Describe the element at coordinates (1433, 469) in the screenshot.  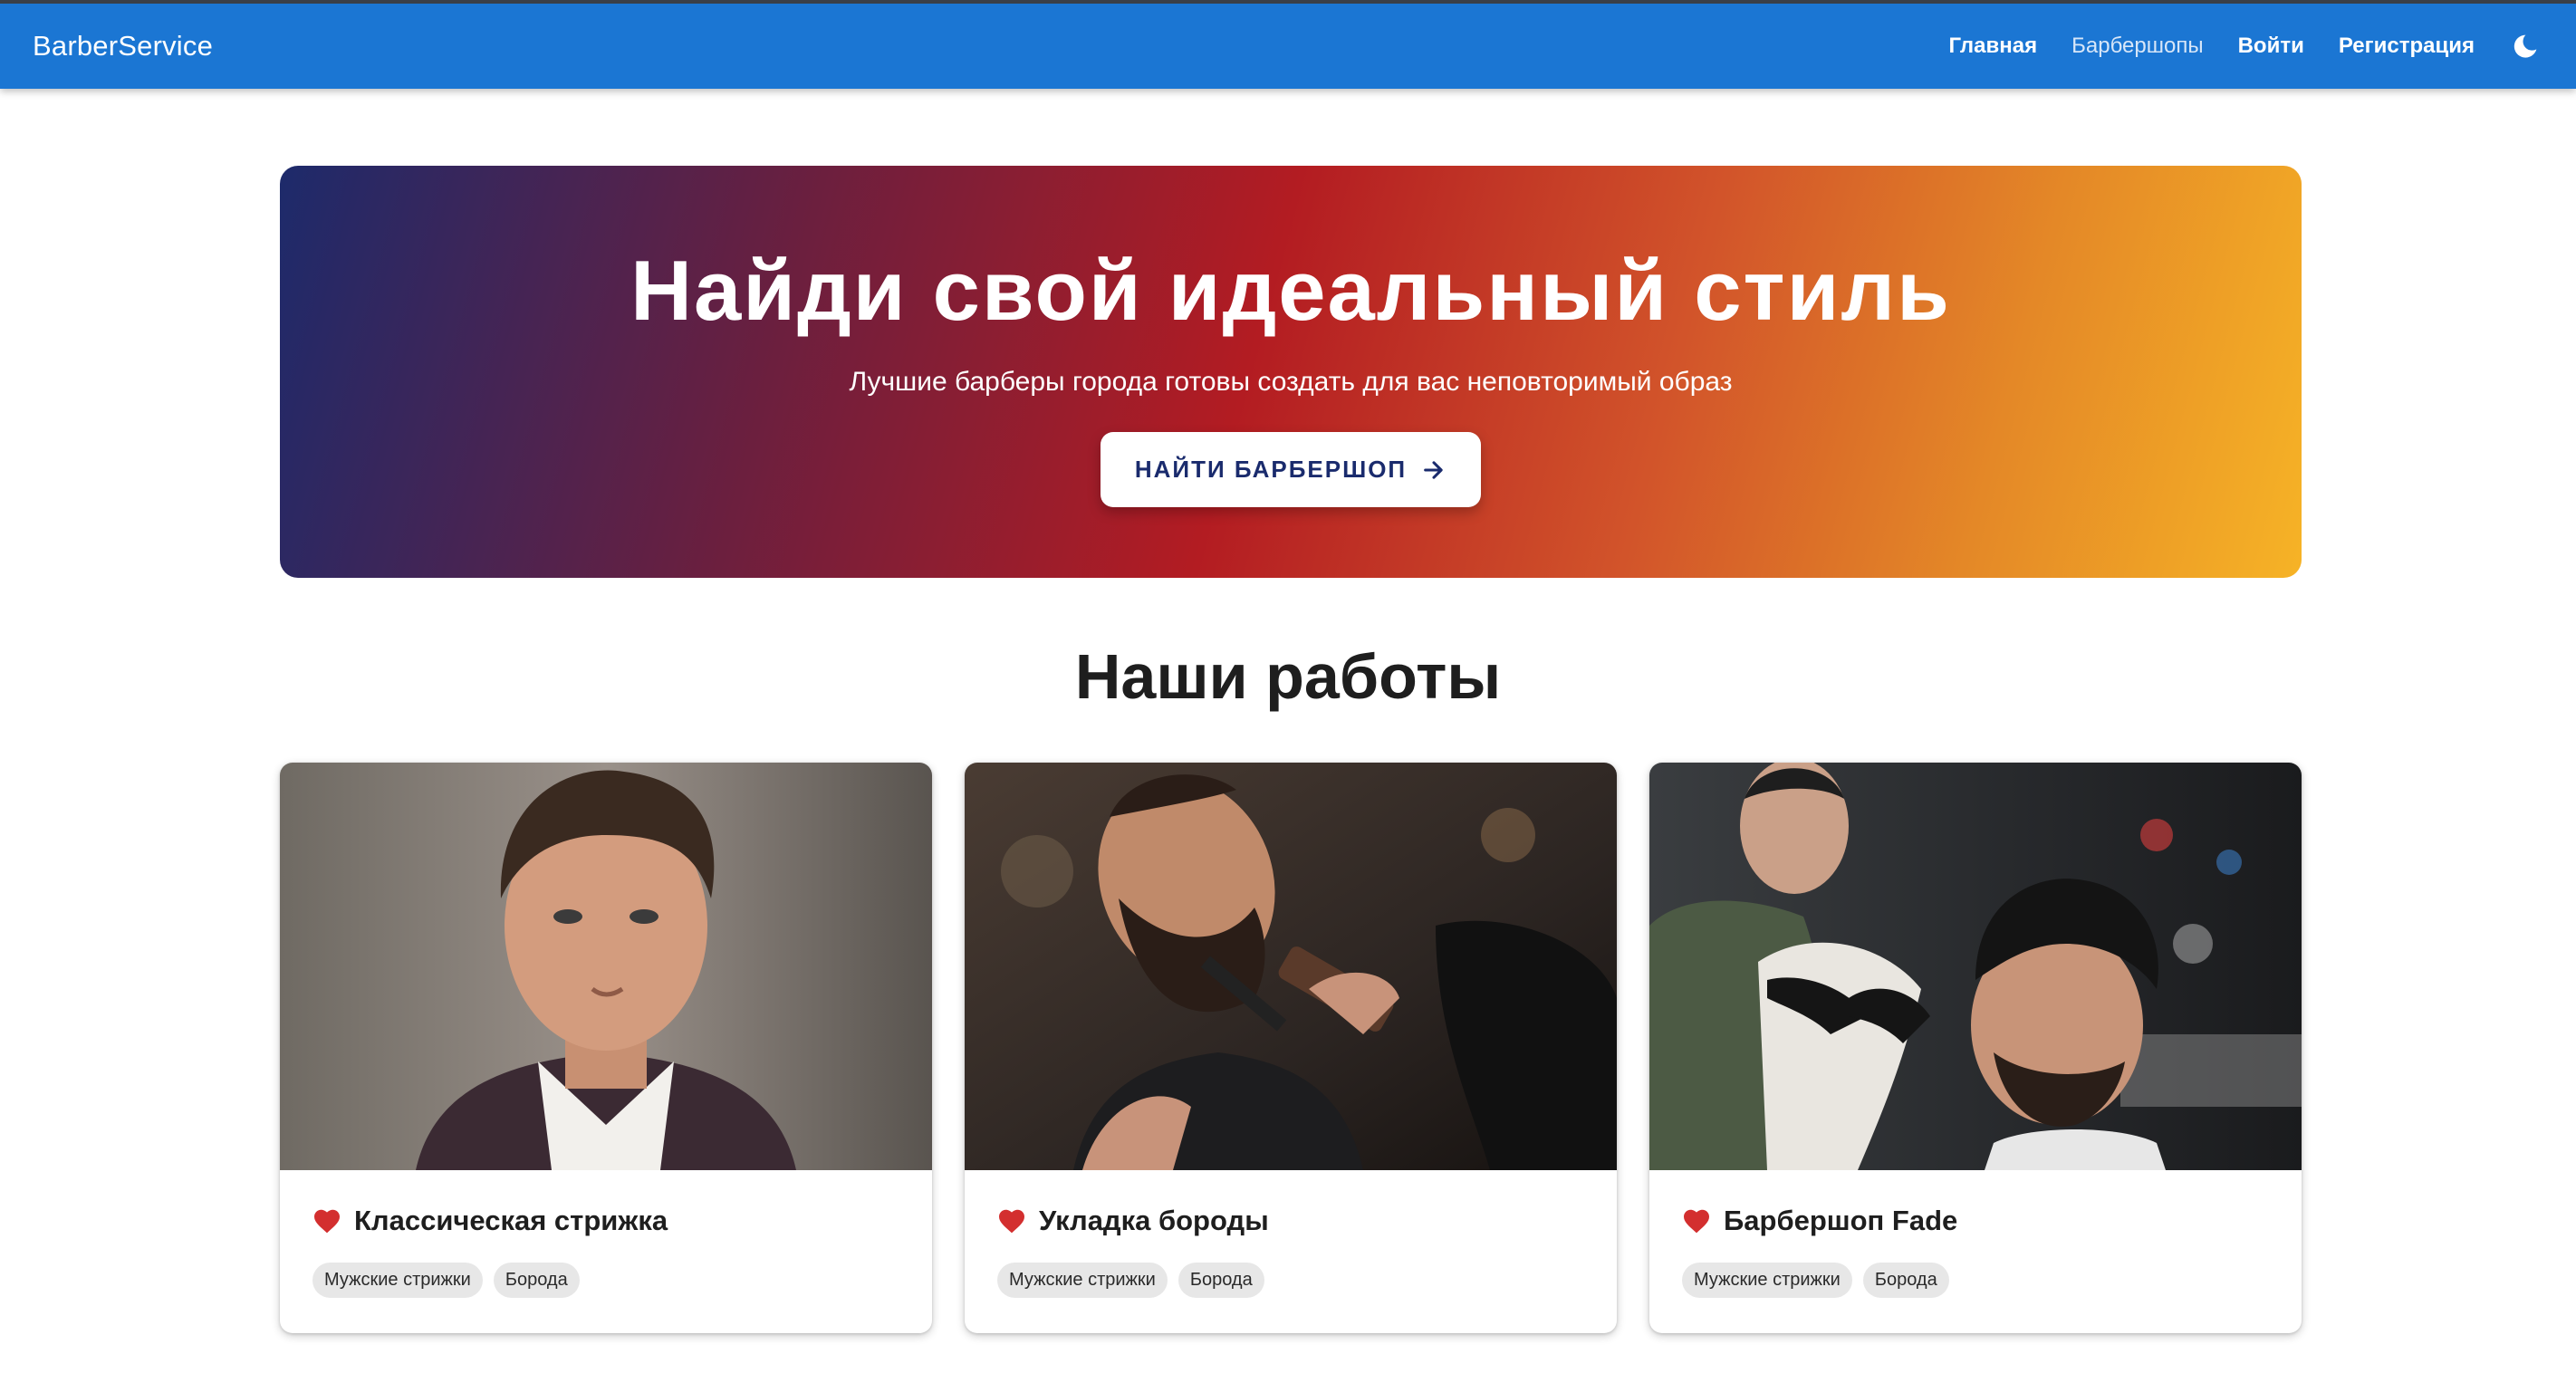
I see `arrow-right-icon` at that location.